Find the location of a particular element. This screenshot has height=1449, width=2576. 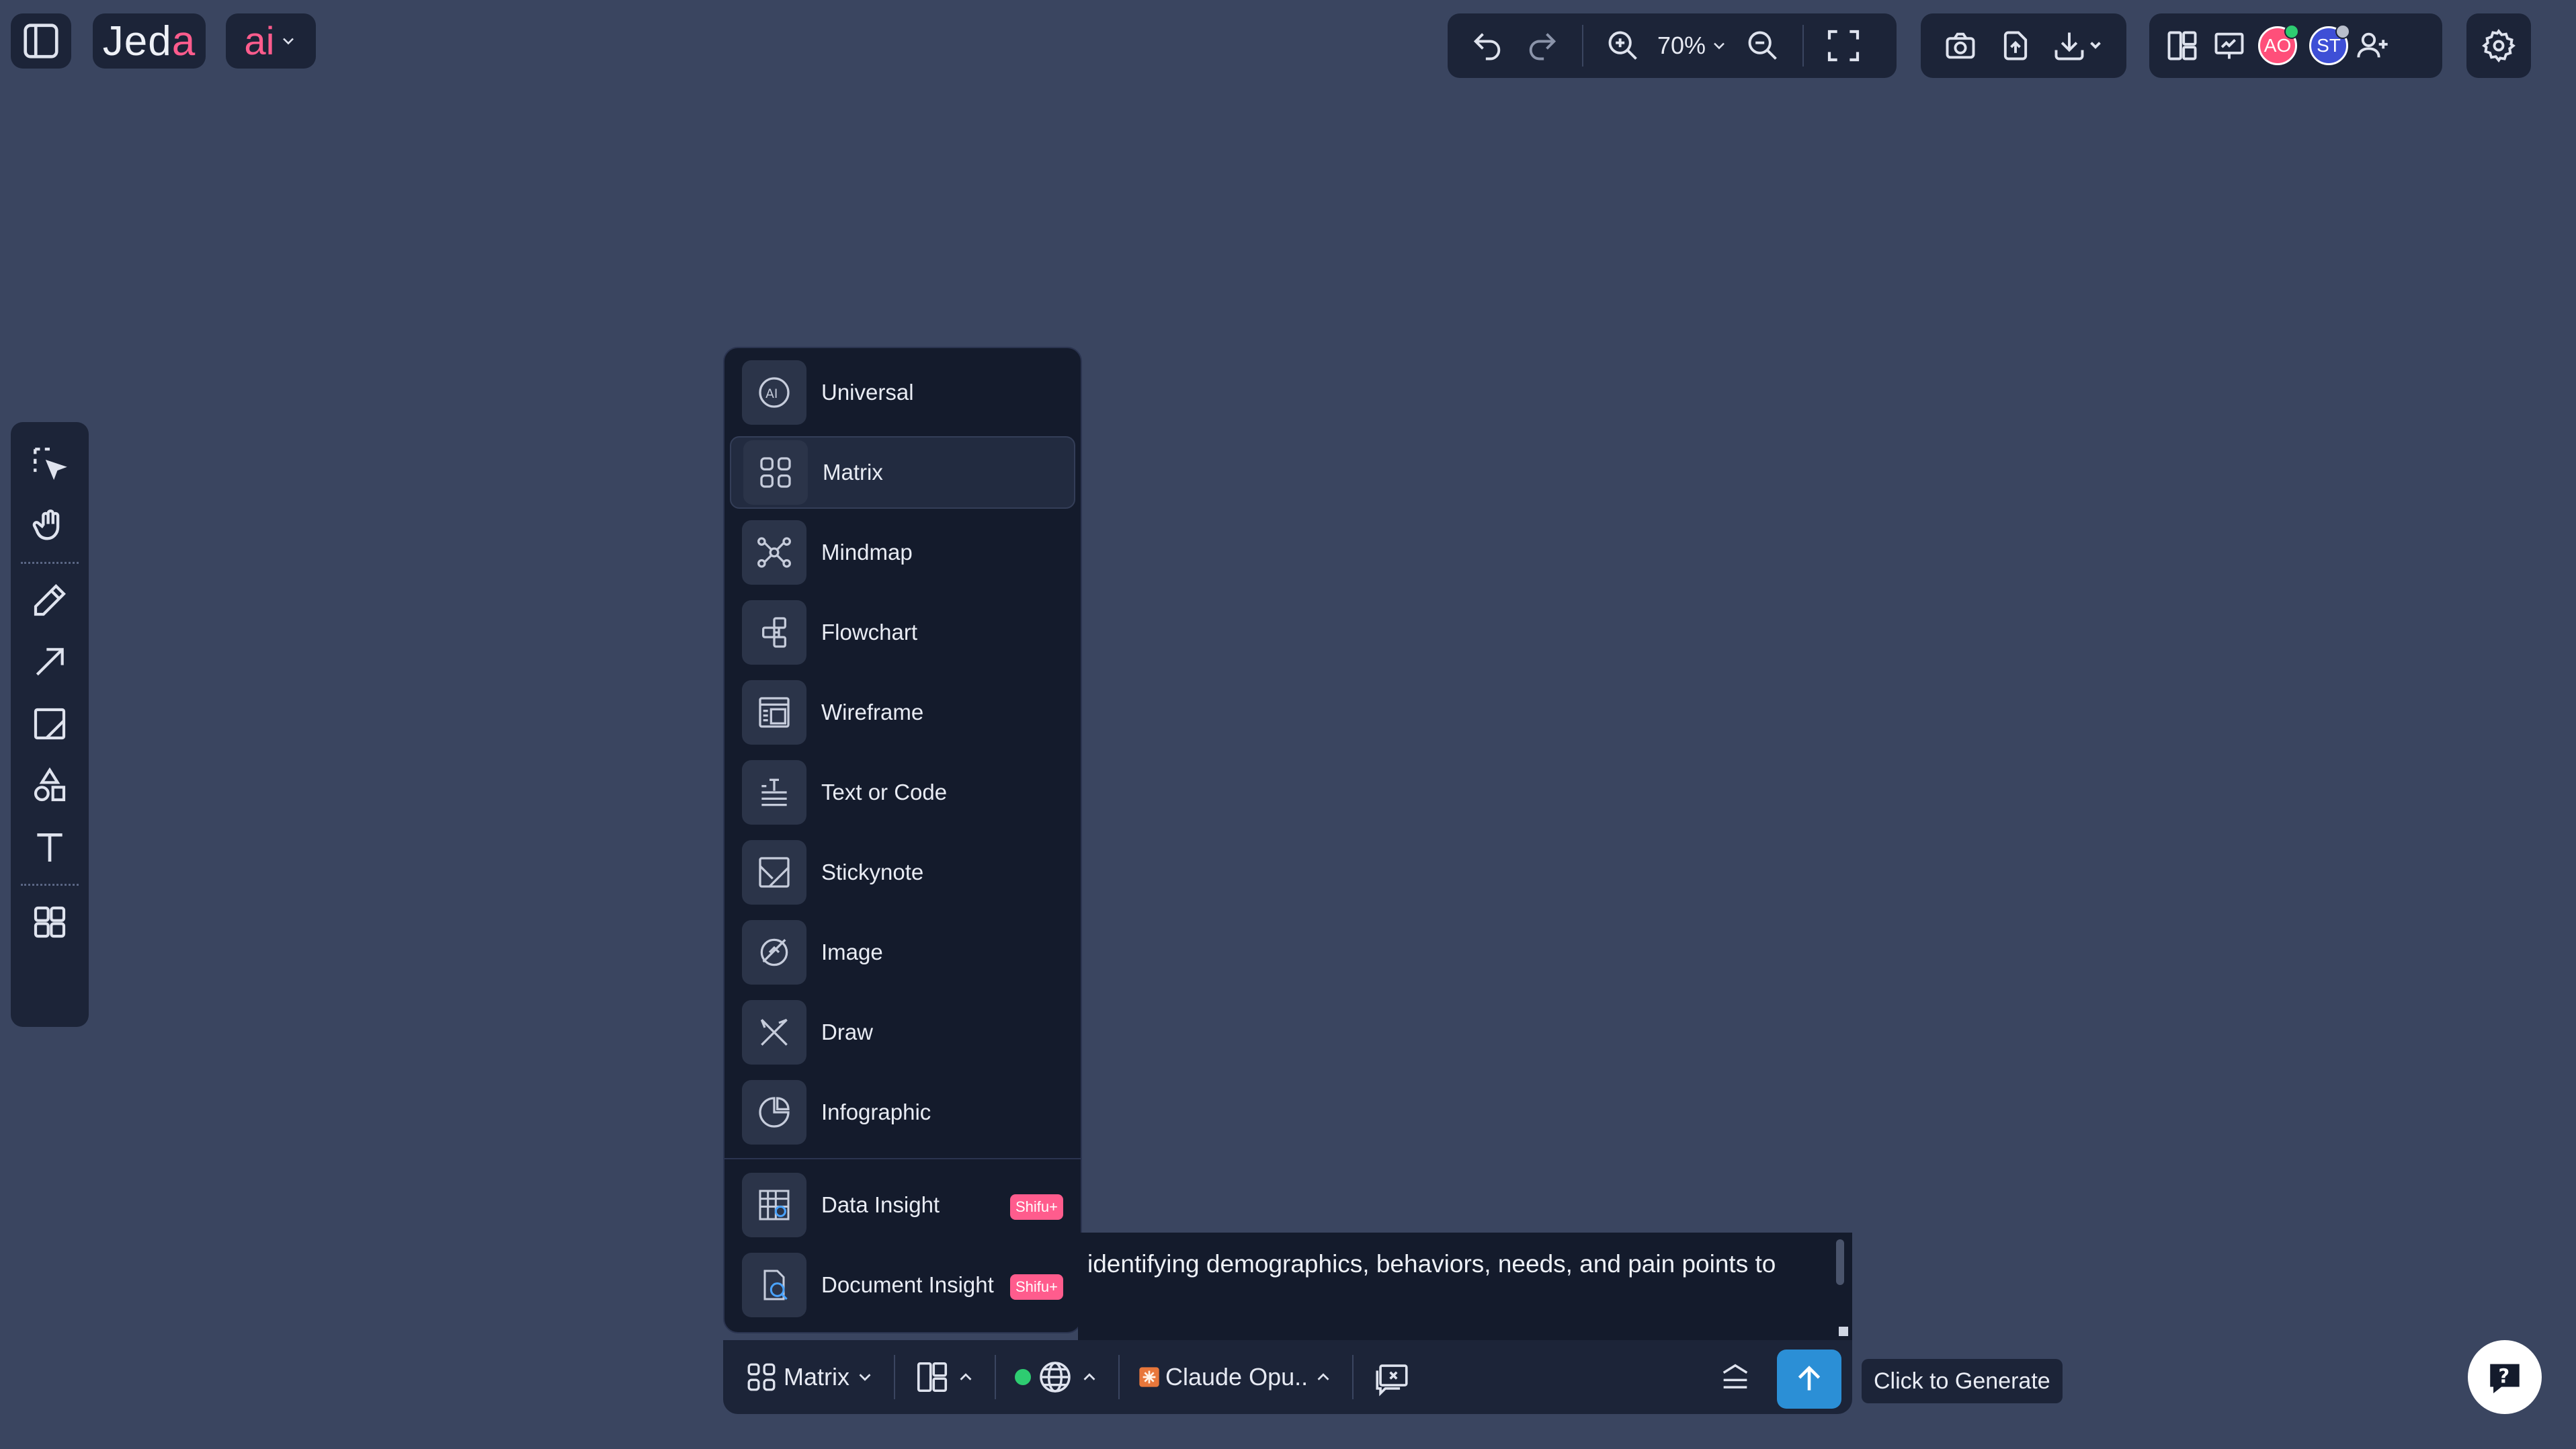

menu-item-text-or-code: Text or Code is located at coordinates (903, 792).